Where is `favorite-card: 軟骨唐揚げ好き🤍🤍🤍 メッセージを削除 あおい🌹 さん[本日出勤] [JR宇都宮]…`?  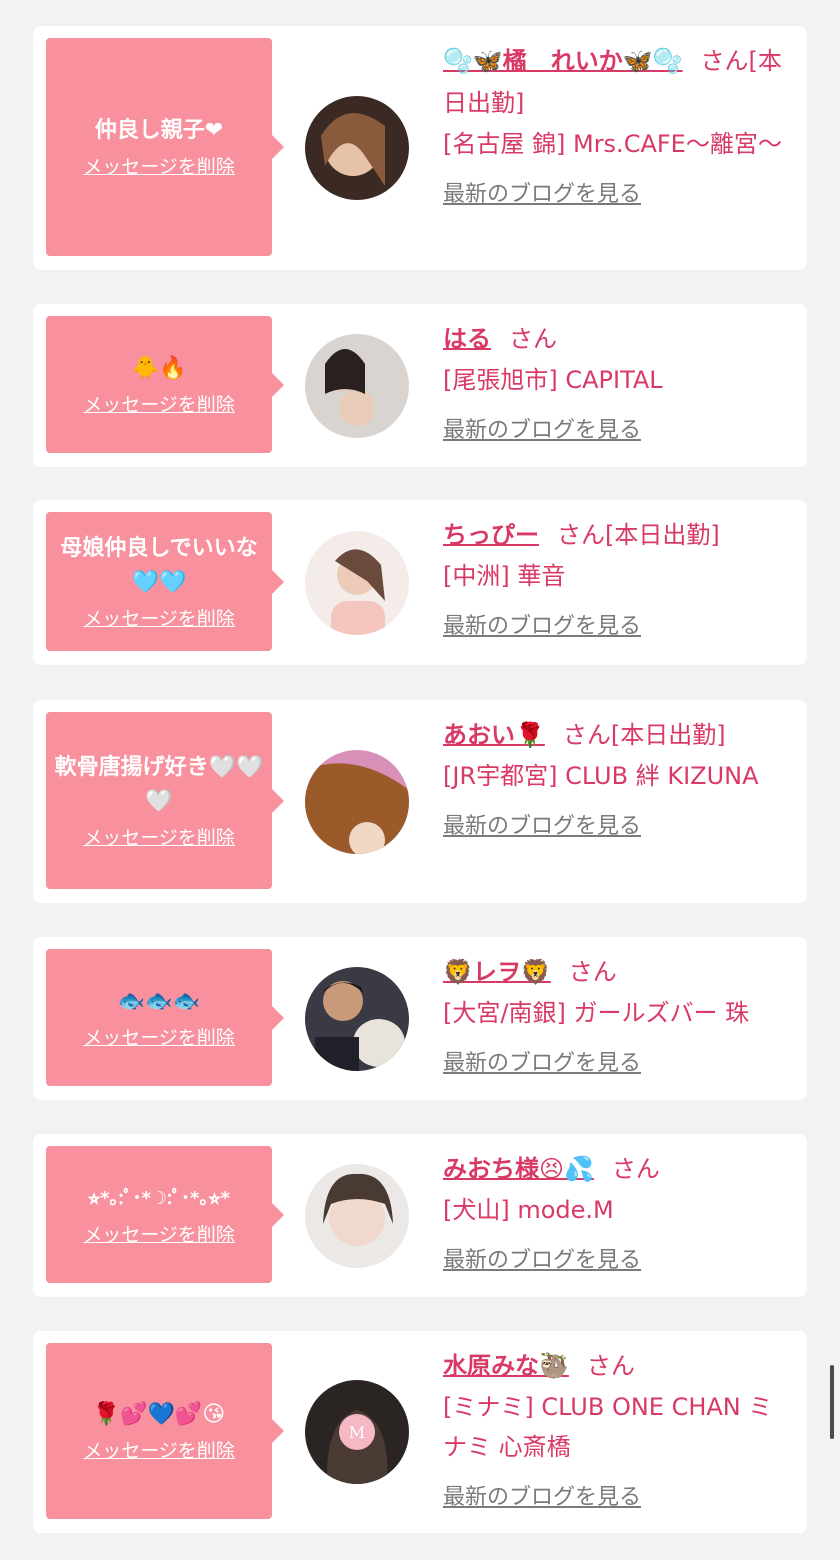 favorite-card: 軟骨唐揚げ好き🤍🤍🤍 メッセージを削除 あおい🌹 さん[本日出勤] [JR宇都宮]… is located at coordinates (420, 801).